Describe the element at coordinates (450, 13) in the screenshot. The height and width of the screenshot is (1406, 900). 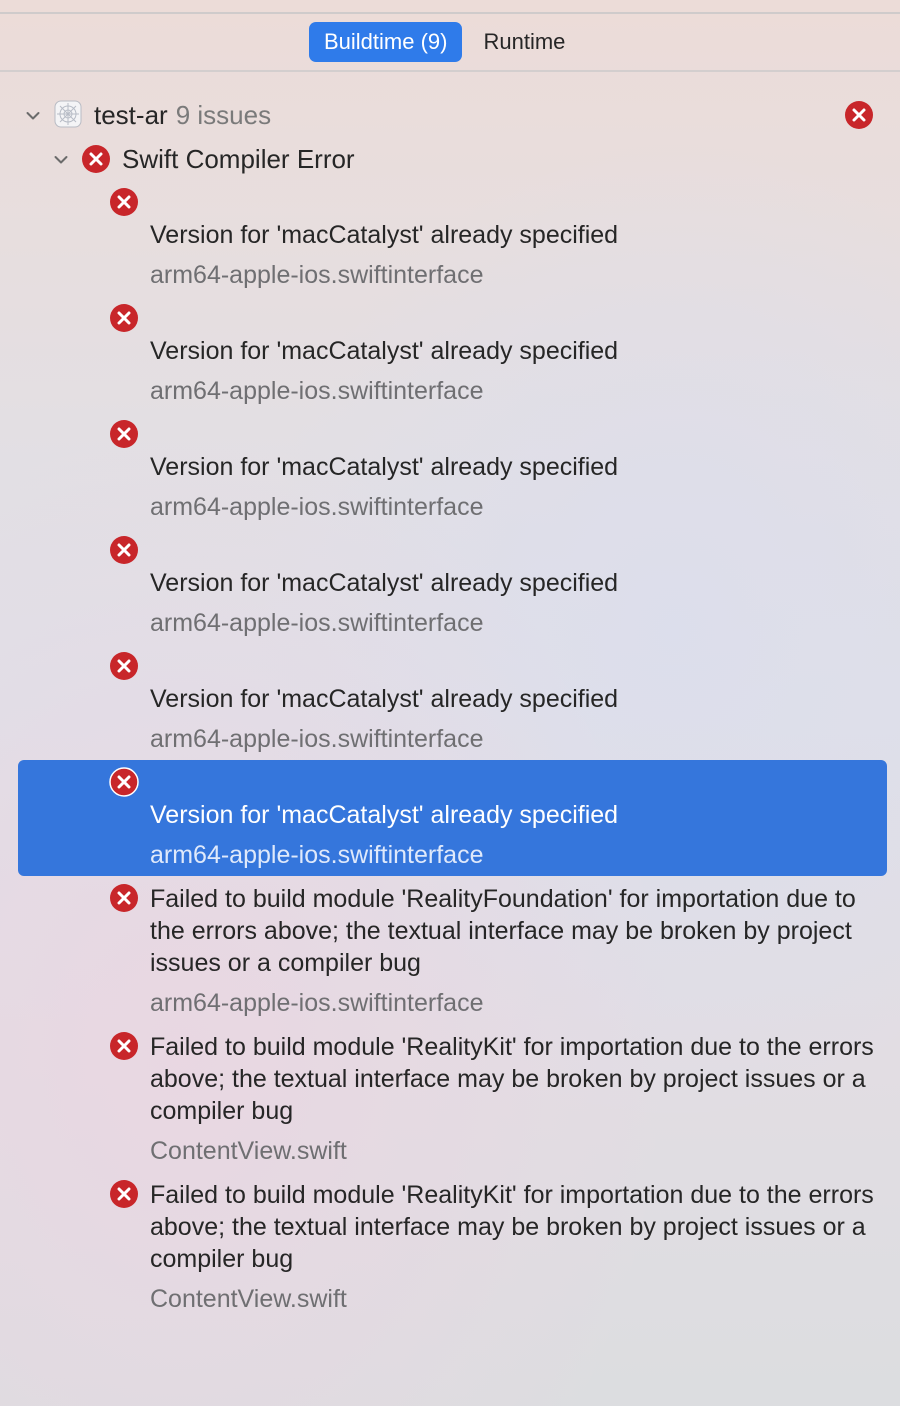
I see `top-border` at that location.